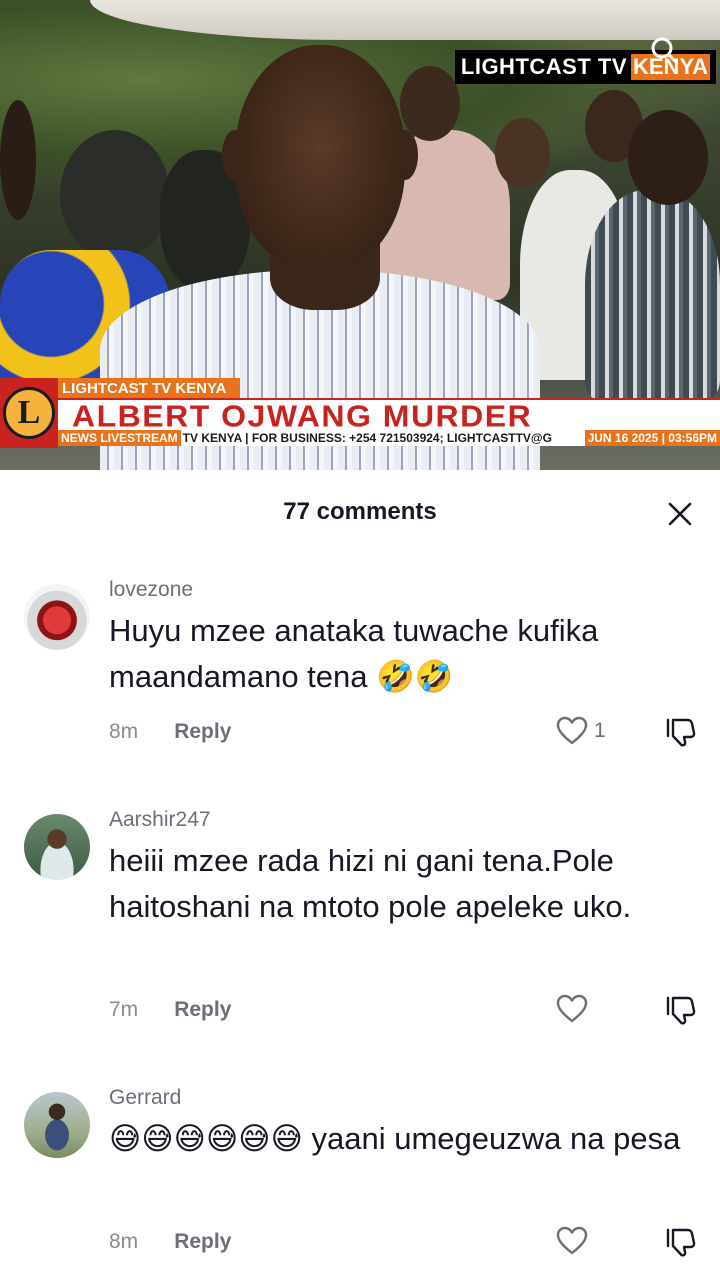  I want to click on watermark-text: LIGHTCAST TV, so click(543, 66).